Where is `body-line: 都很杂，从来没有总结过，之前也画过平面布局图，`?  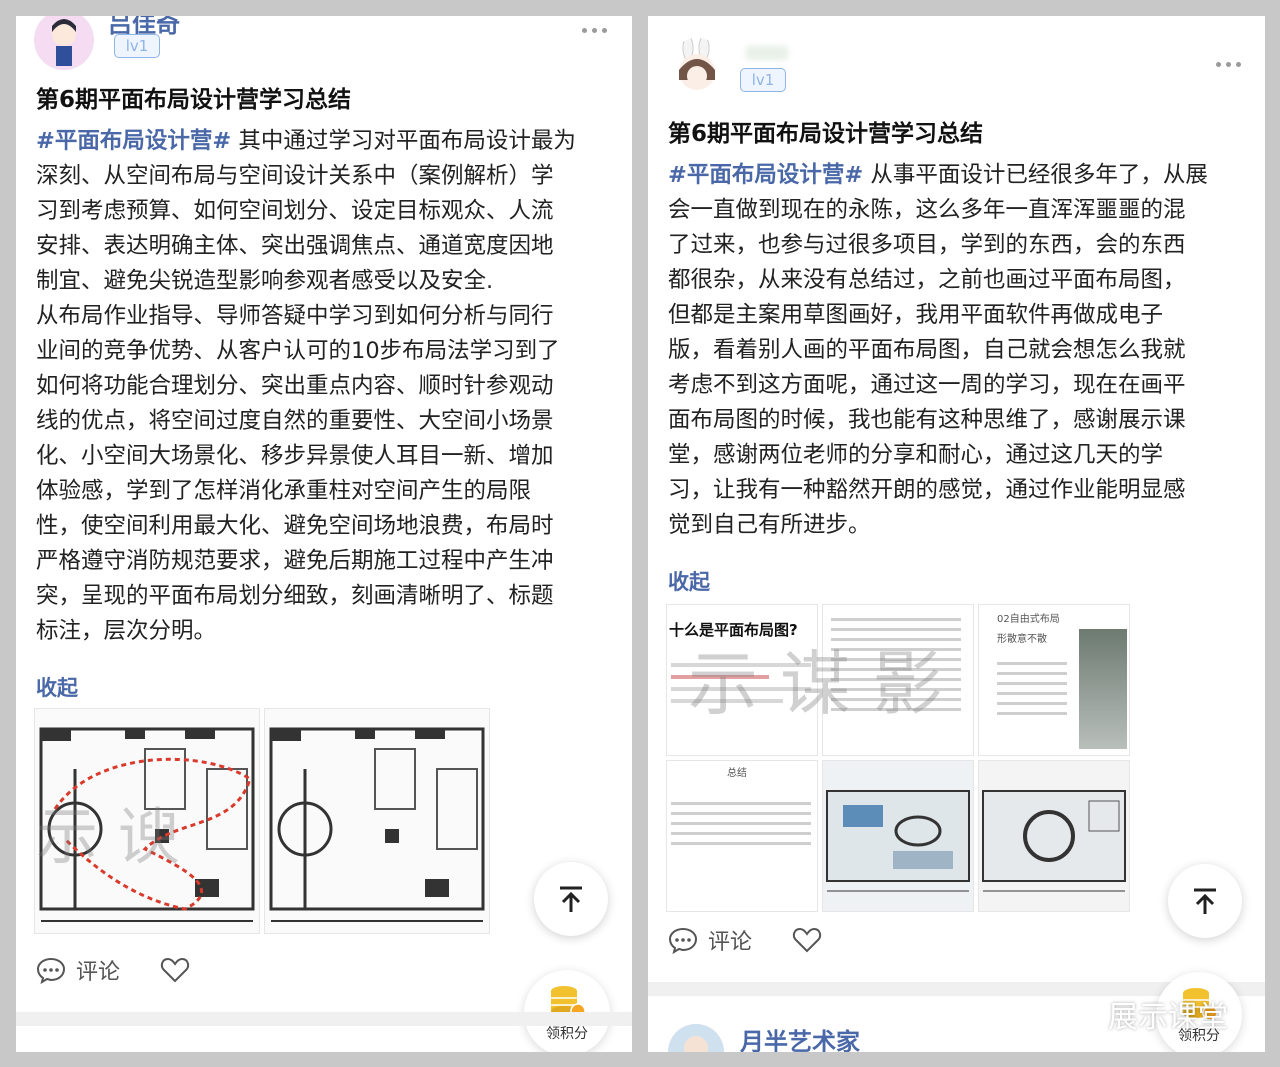
body-line: 都很杂，从来没有总结过，之前也画过平面布局图， is located at coordinates (927, 280).